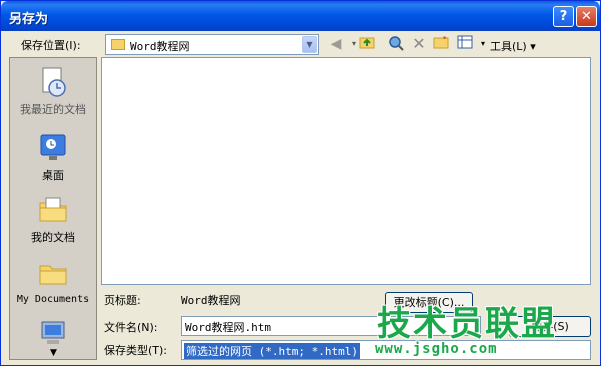 Image resolution: width=601 pixels, height=366 pixels. I want to click on my-documents-folder-icon, so click(53, 210).